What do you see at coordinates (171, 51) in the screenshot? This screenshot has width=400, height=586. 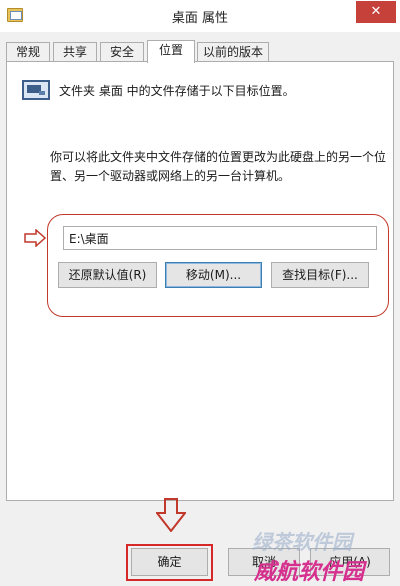 I see `tab-location: 位置` at bounding box center [171, 51].